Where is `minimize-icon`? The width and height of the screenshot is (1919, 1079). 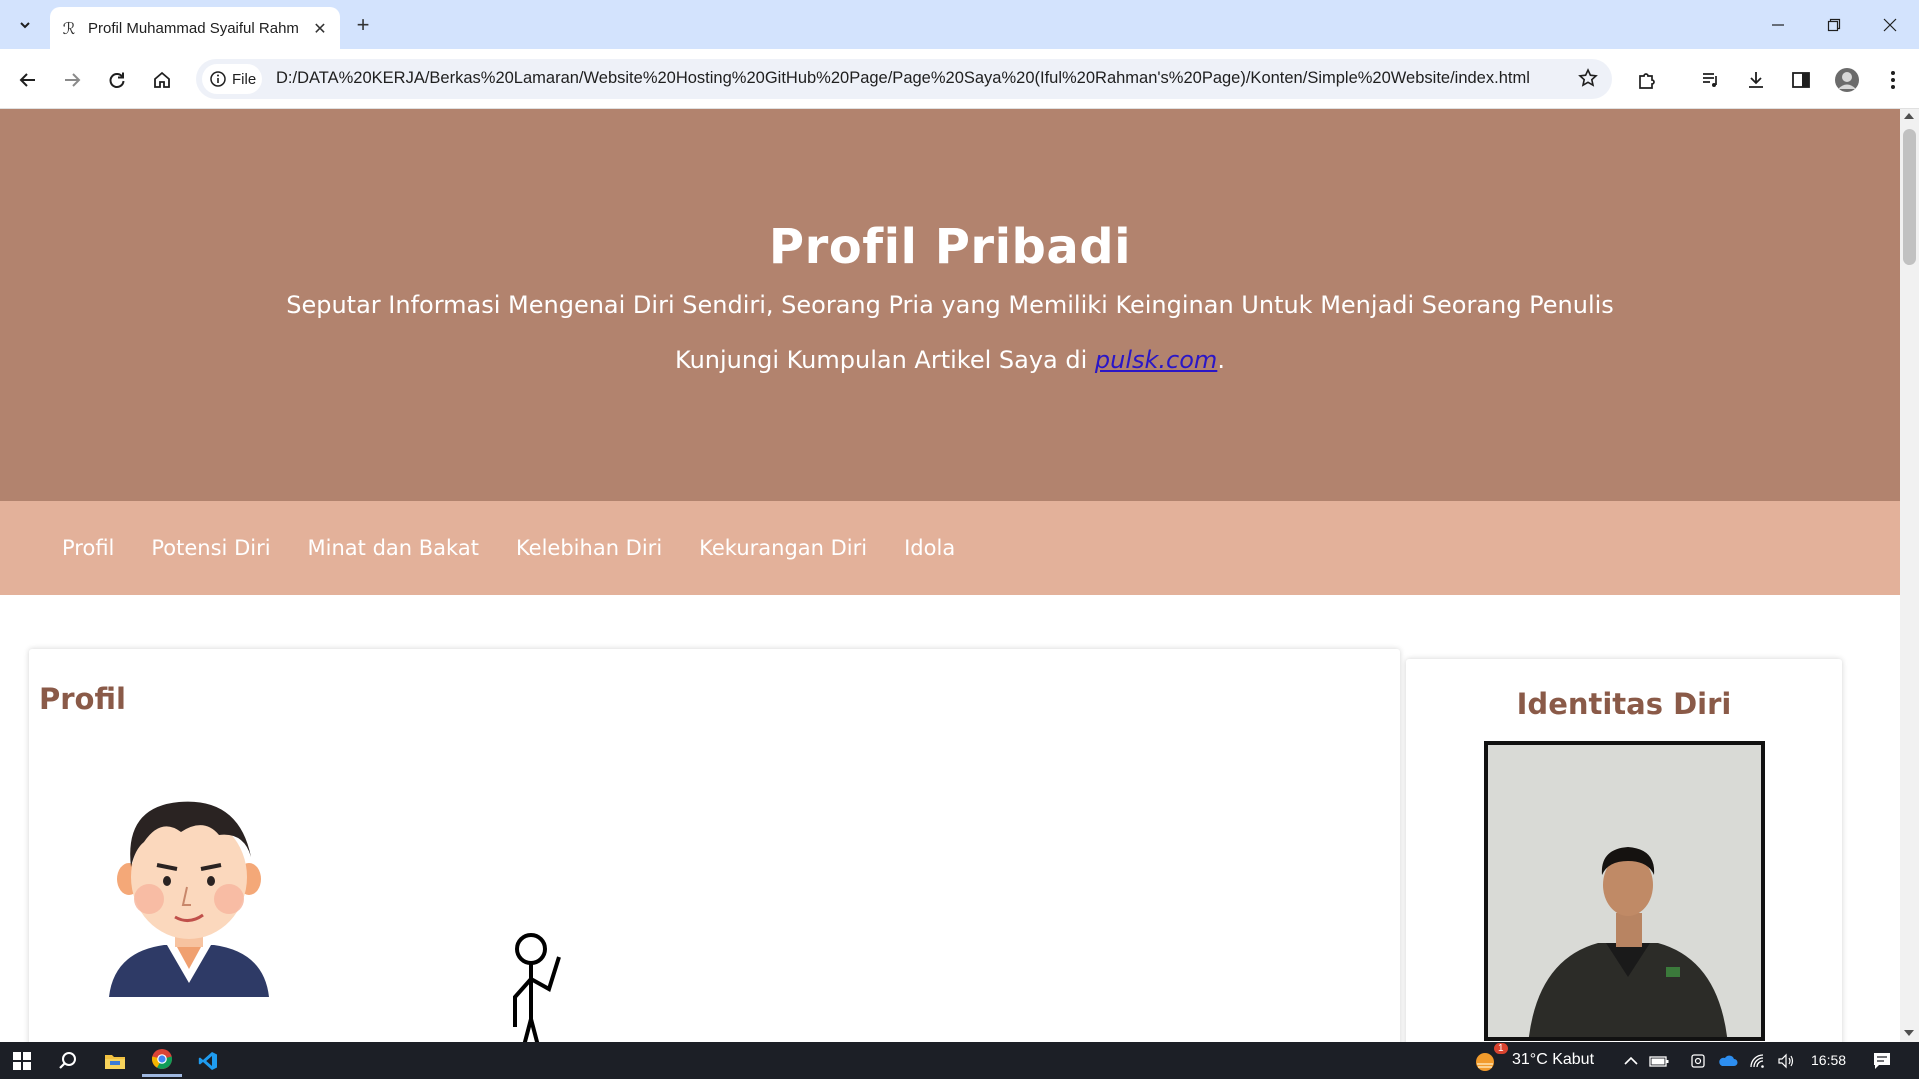
minimize-icon is located at coordinates (1778, 24).